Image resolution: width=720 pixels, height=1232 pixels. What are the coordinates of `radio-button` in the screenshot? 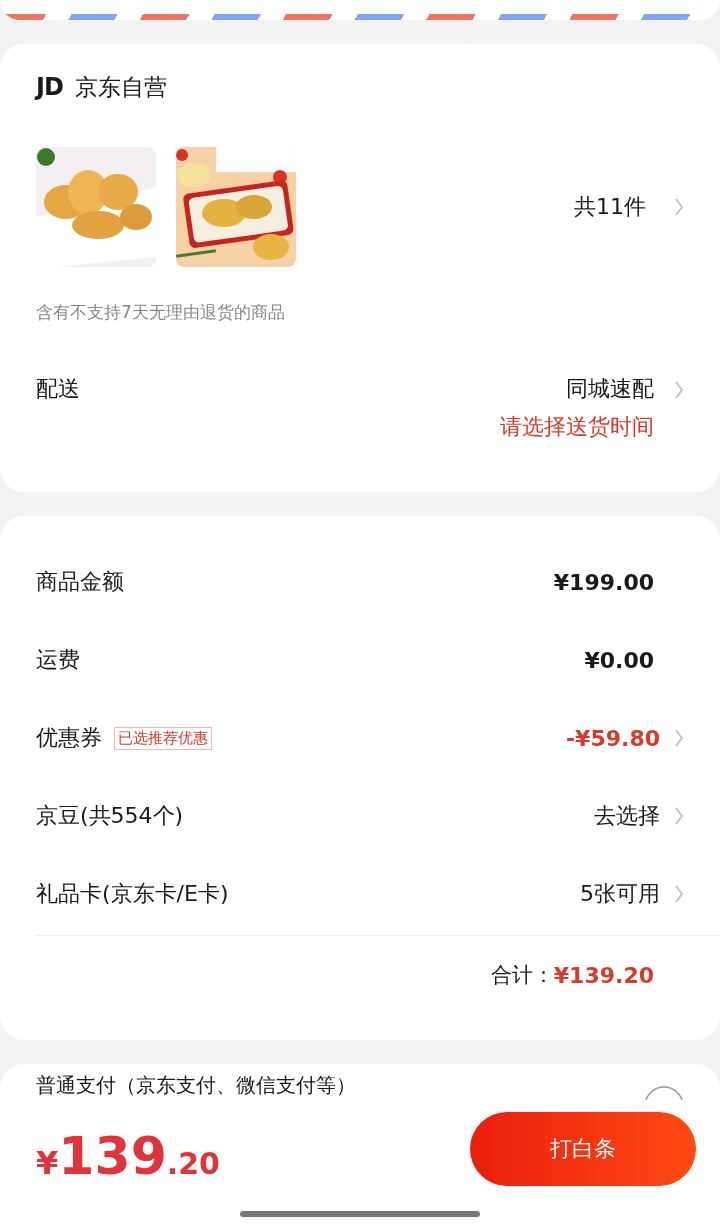 It's located at (664, 1093).